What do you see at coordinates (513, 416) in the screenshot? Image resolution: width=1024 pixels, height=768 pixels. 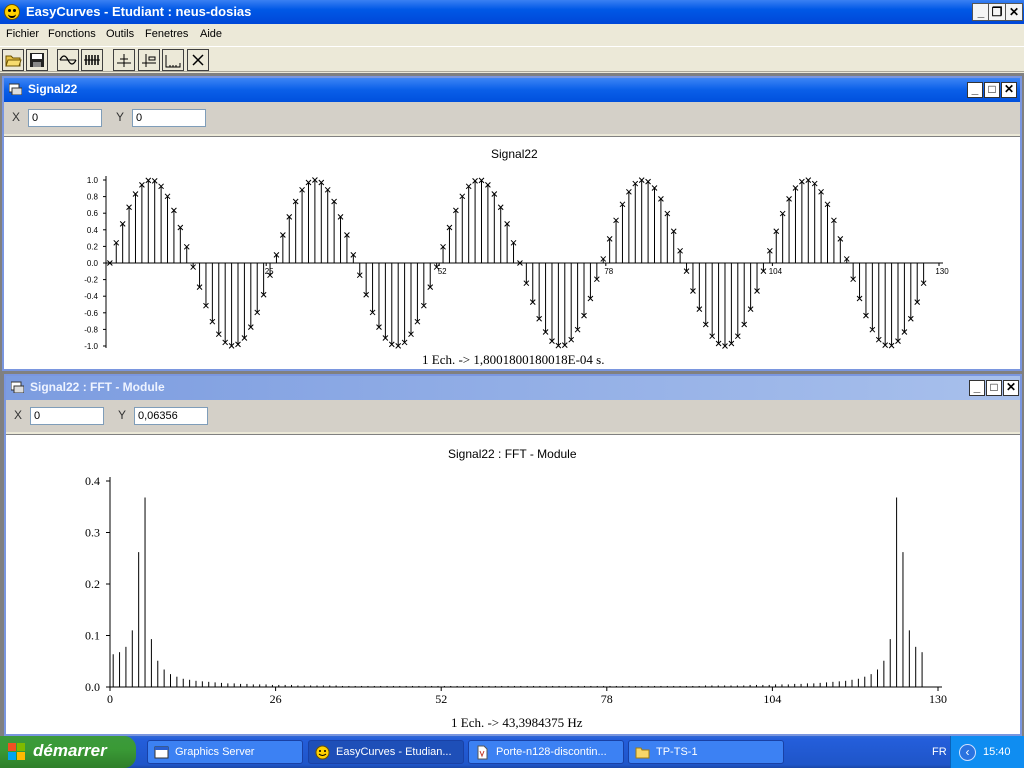 I see `fft-cursor-bar: X Y` at bounding box center [513, 416].